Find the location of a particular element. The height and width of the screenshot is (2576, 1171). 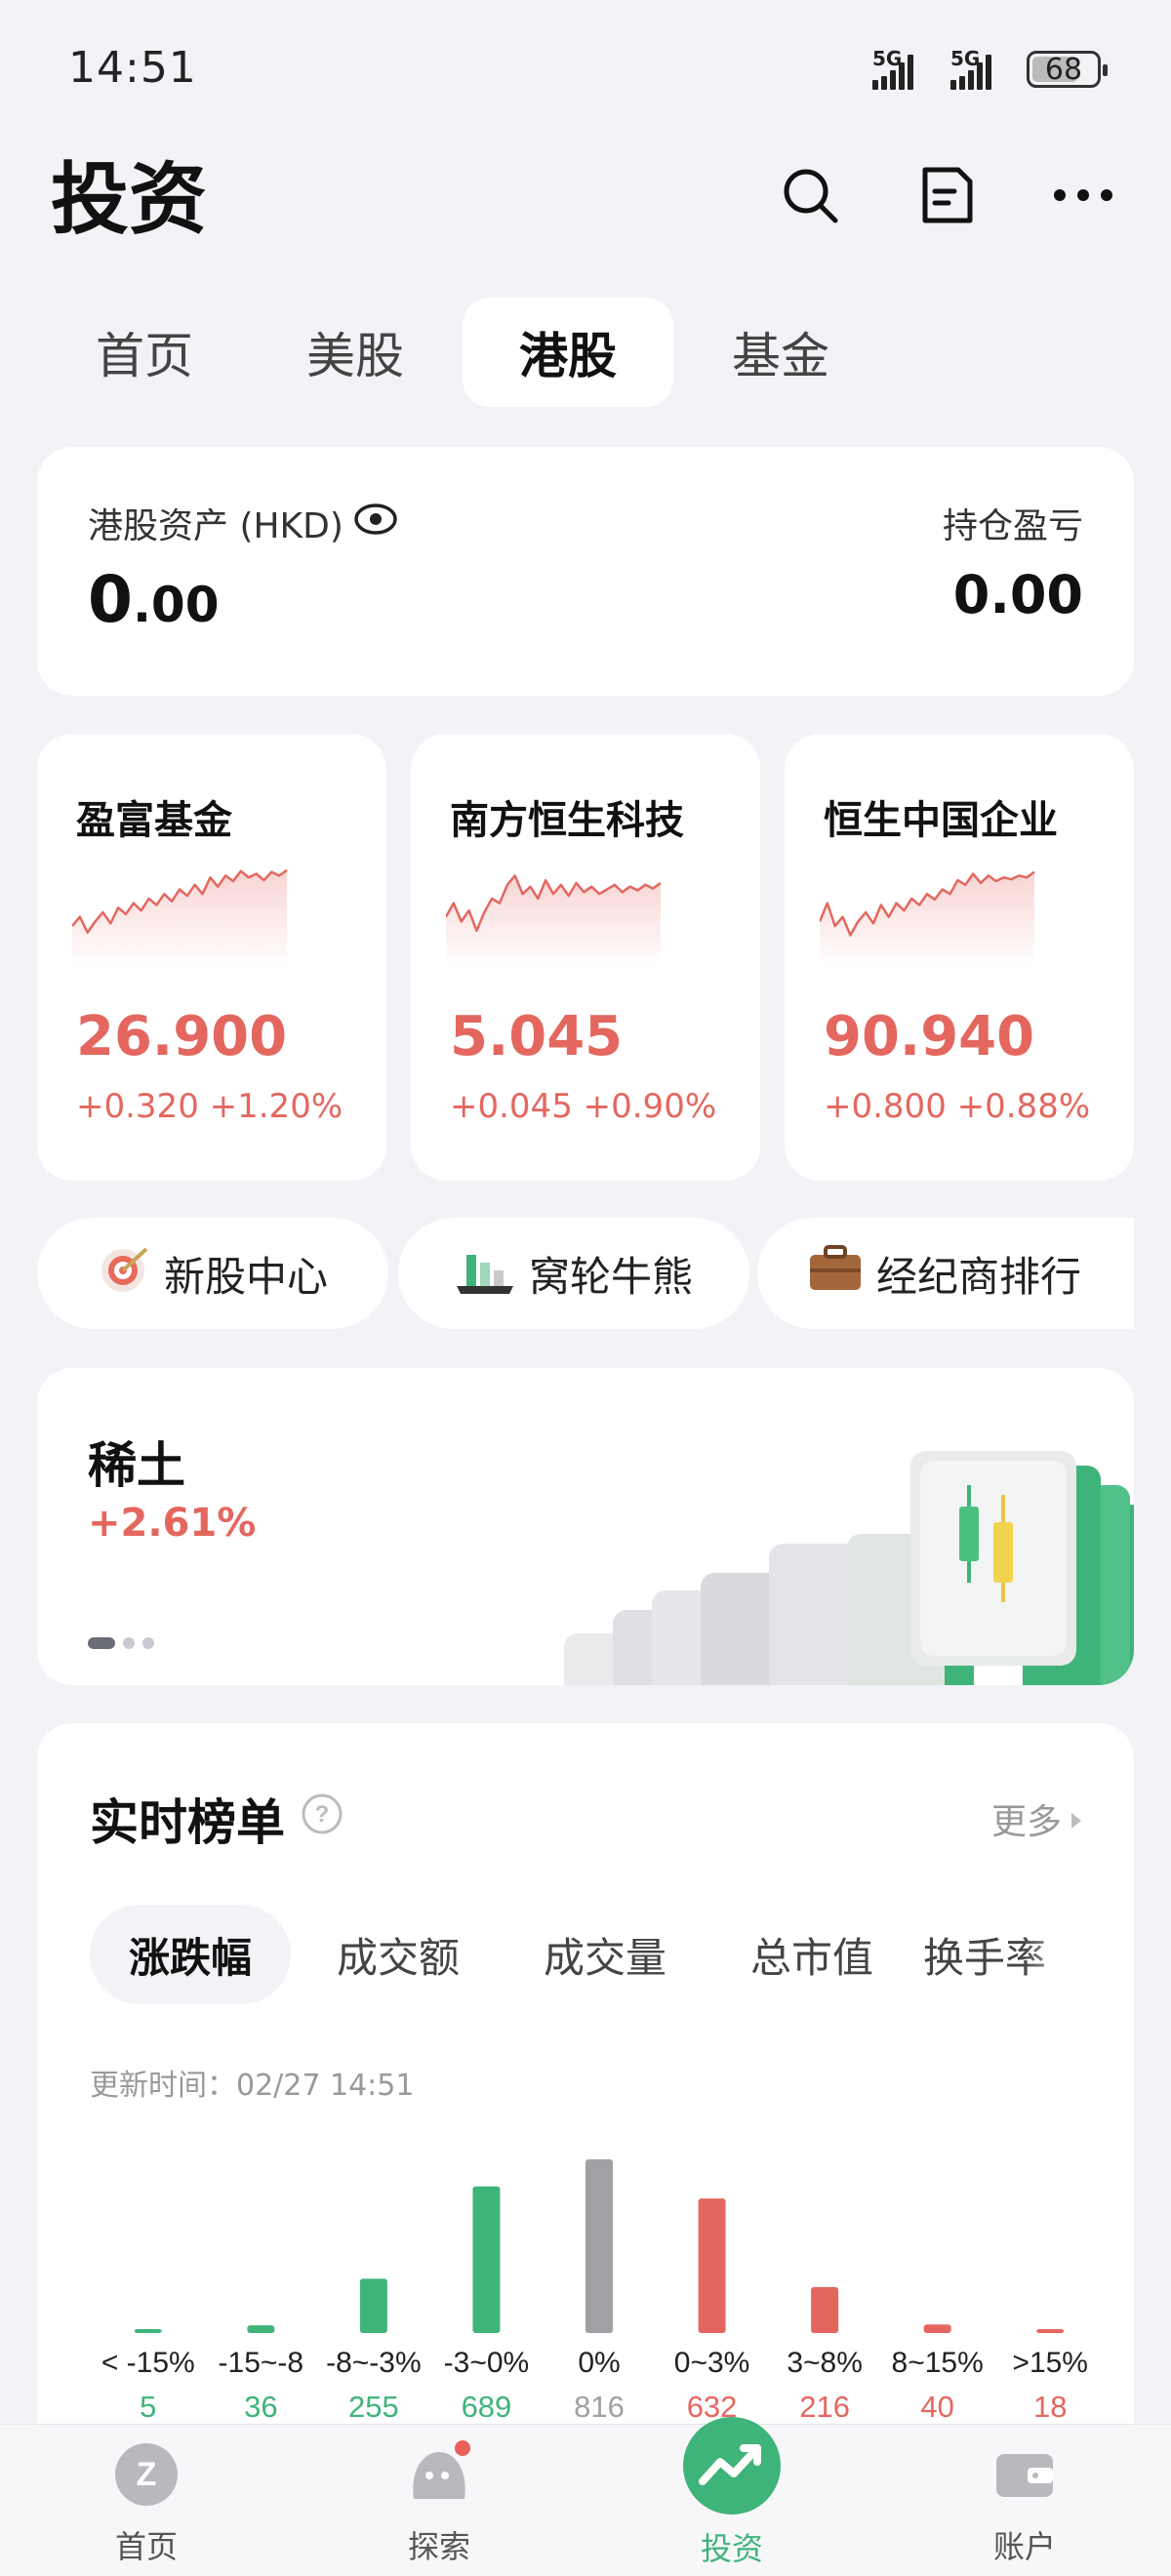

index-card: 恒生中国企业 90.940 +0.800 +0.88% is located at coordinates (959, 957).